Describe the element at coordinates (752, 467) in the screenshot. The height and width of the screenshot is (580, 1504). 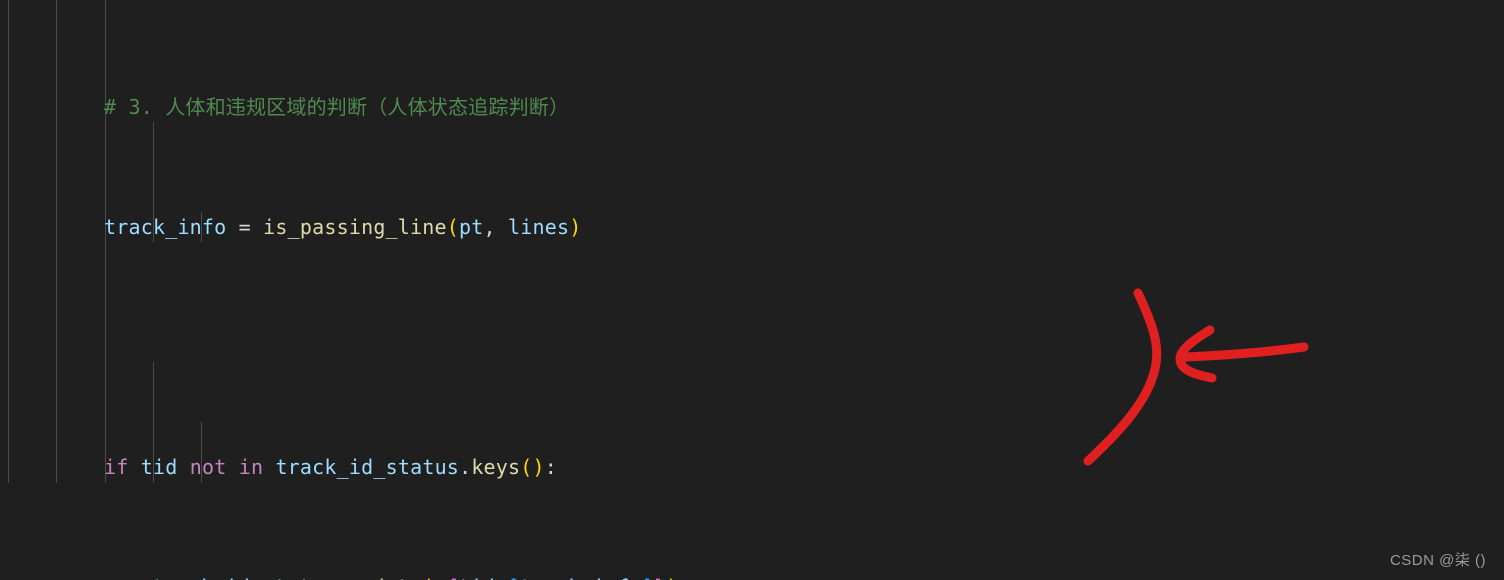
I see `code-line: if tid not in track_id_status.keys():` at that location.